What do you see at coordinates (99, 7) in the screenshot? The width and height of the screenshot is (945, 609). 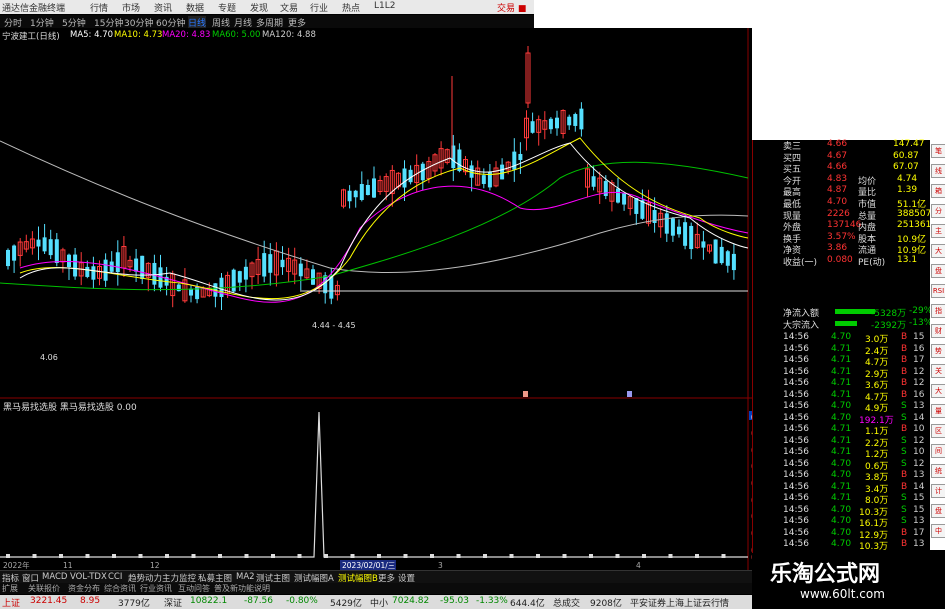 I see `menu-item: 行情` at bounding box center [99, 7].